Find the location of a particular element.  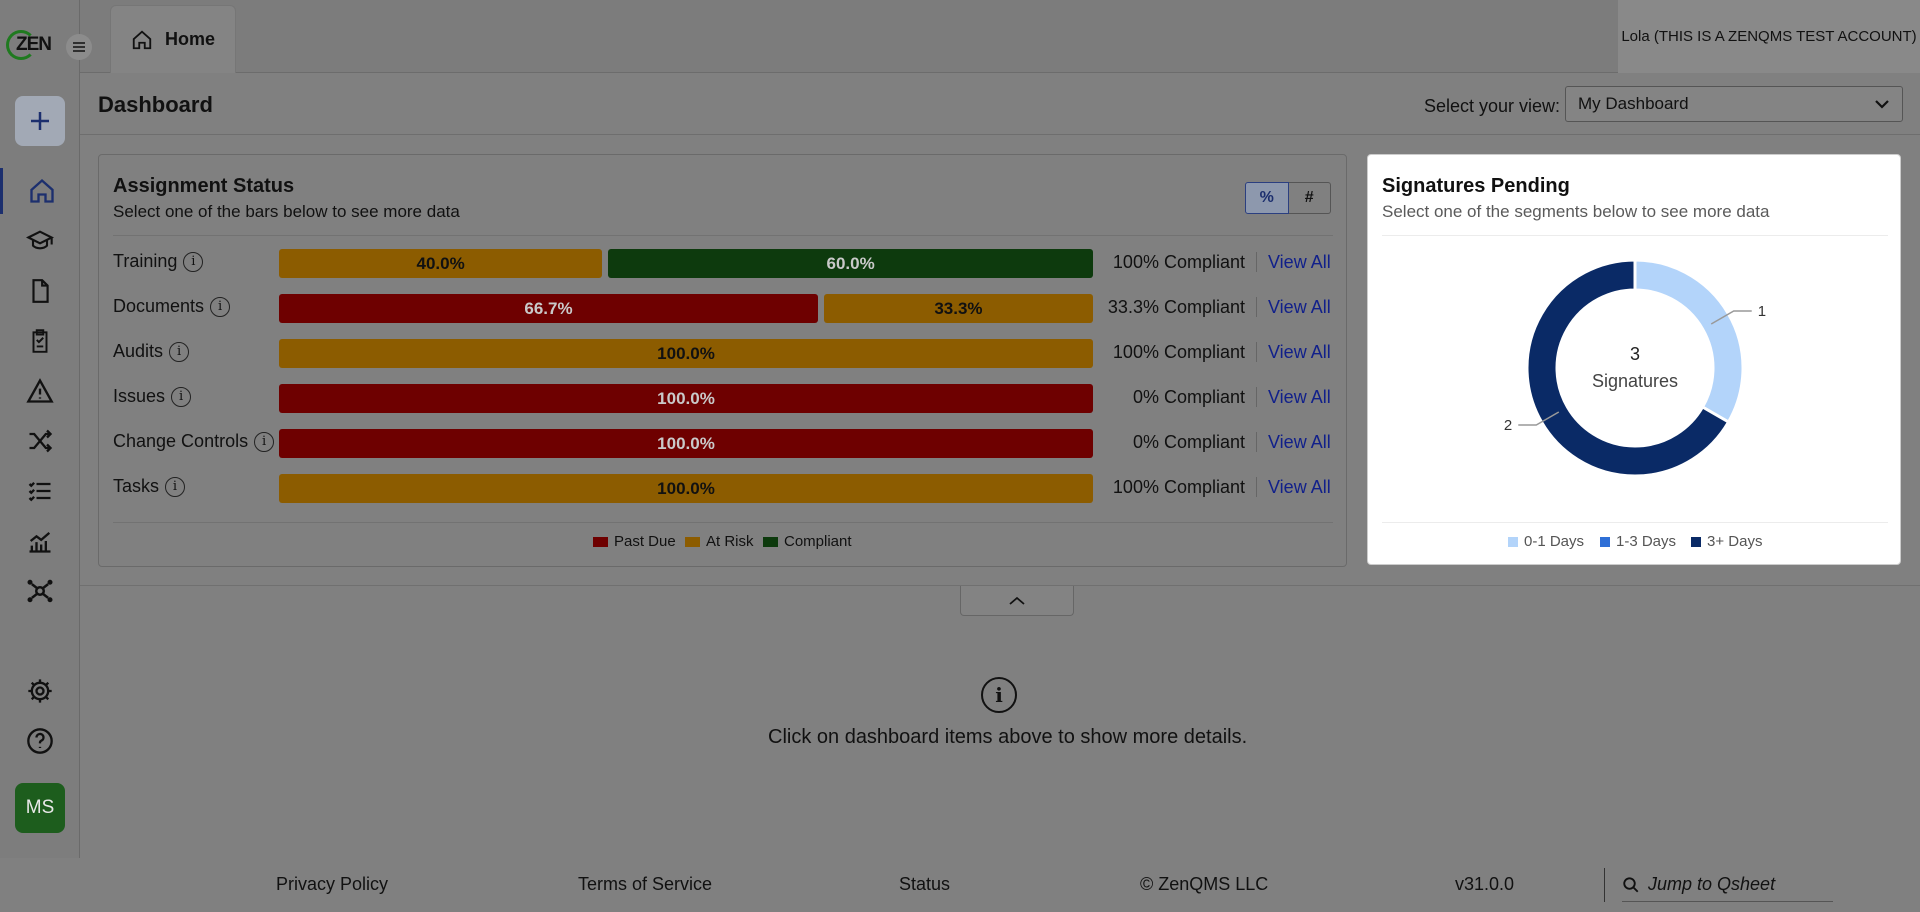

legend-item-0-1-days: 0-1 Days is located at coordinates (1546, 541).